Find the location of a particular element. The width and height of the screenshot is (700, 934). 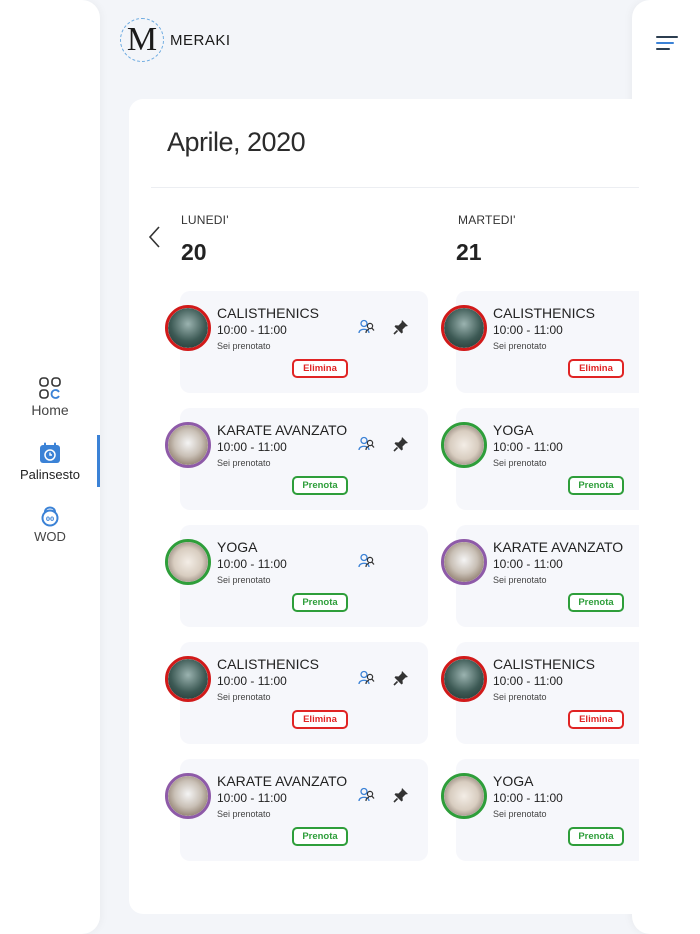

logo-text: MERAKI is located at coordinates (200, 40).